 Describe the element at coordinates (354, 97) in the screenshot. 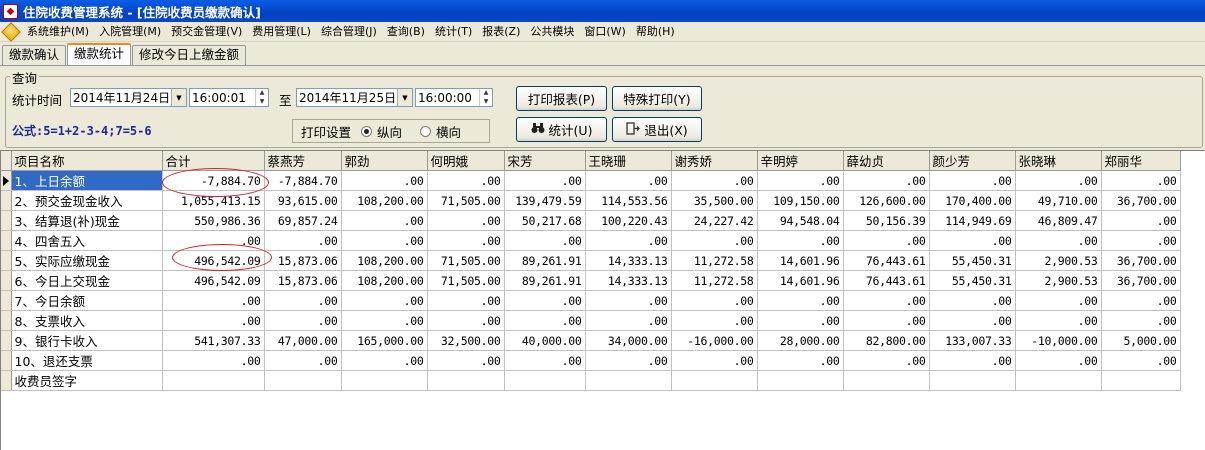

I see `end-date-picker: 2014年11月25日 ▼` at that location.